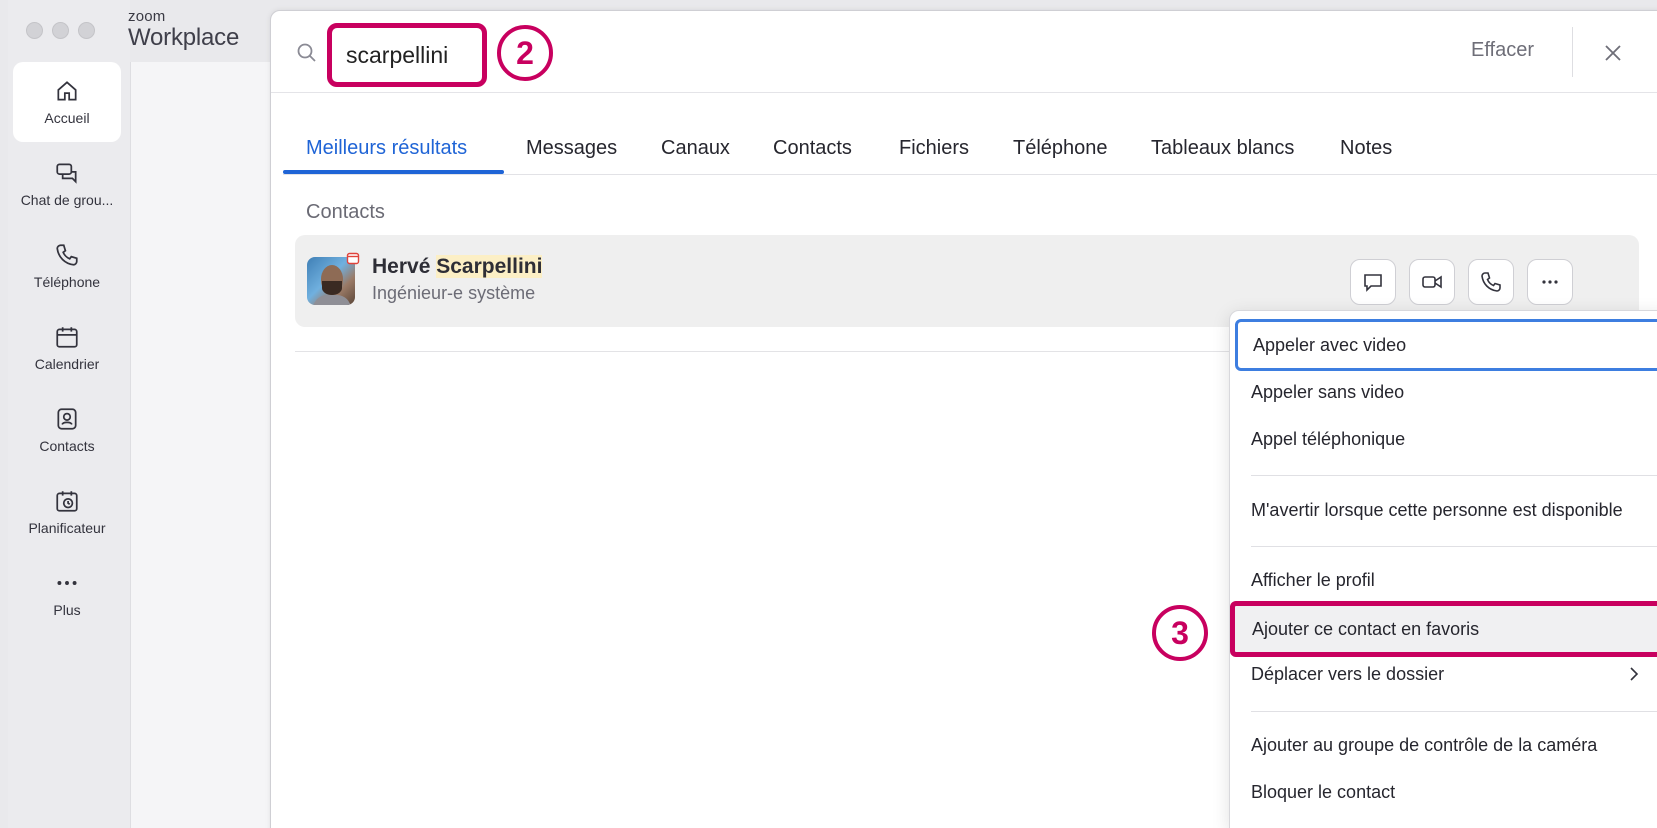 This screenshot has height=828, width=1657. I want to click on scheduler-icon, so click(67, 501).